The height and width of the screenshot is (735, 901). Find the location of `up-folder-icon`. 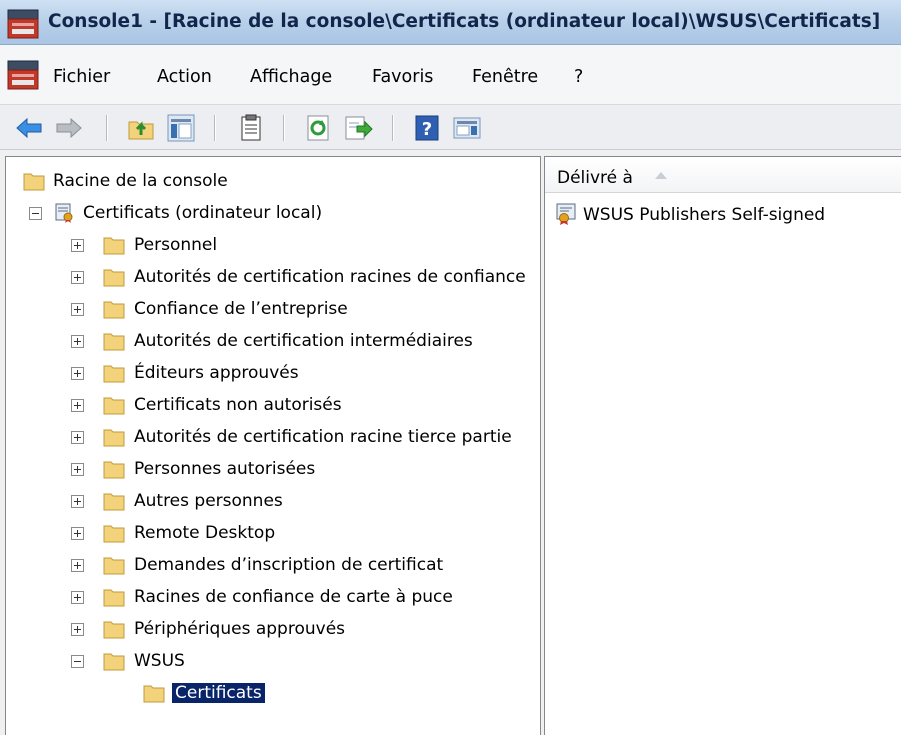

up-folder-icon is located at coordinates (141, 128).